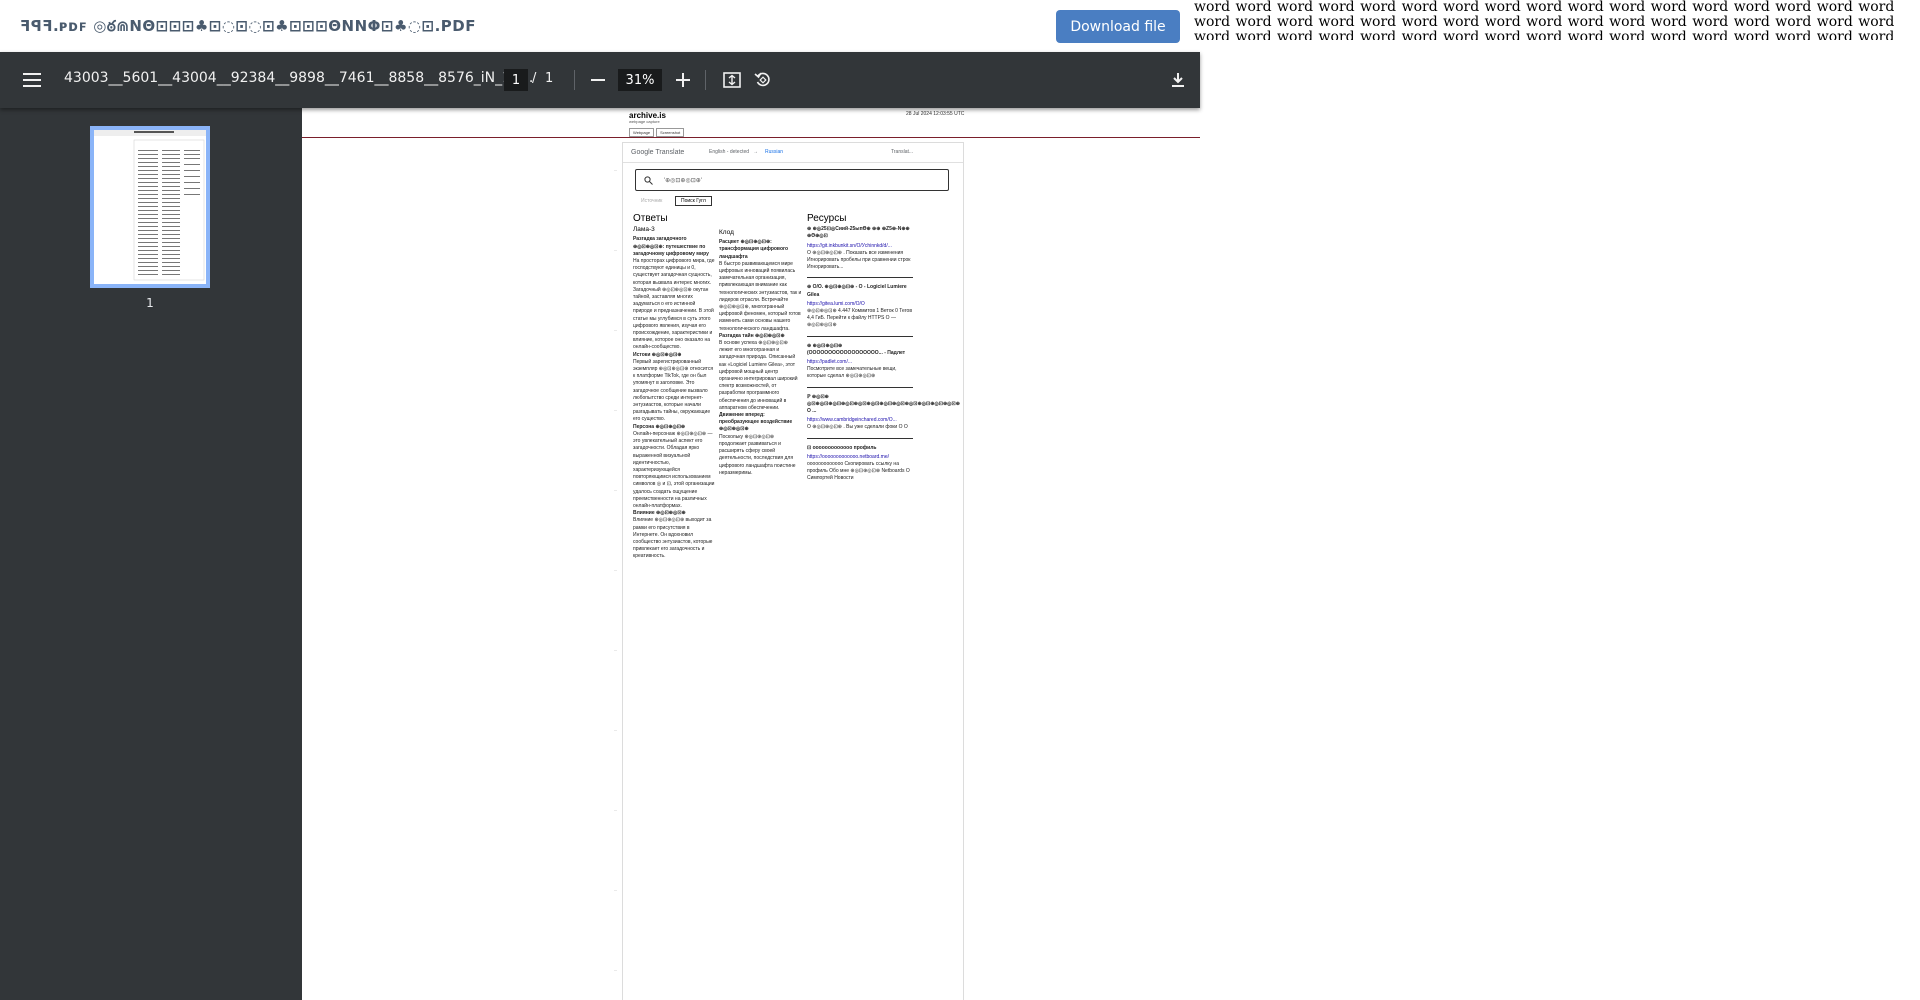 The height and width of the screenshot is (1000, 1920). What do you see at coordinates (858, 233) in the screenshot?
I see `resource-title: ⊕ ⊕◎25⊡◎Сиий-25ыпӨ⊕ ⊕⊕ ⊕Ζ5⊕-Ν⊕⊕ ⊕Θ⊕◎⊡` at bounding box center [858, 233].